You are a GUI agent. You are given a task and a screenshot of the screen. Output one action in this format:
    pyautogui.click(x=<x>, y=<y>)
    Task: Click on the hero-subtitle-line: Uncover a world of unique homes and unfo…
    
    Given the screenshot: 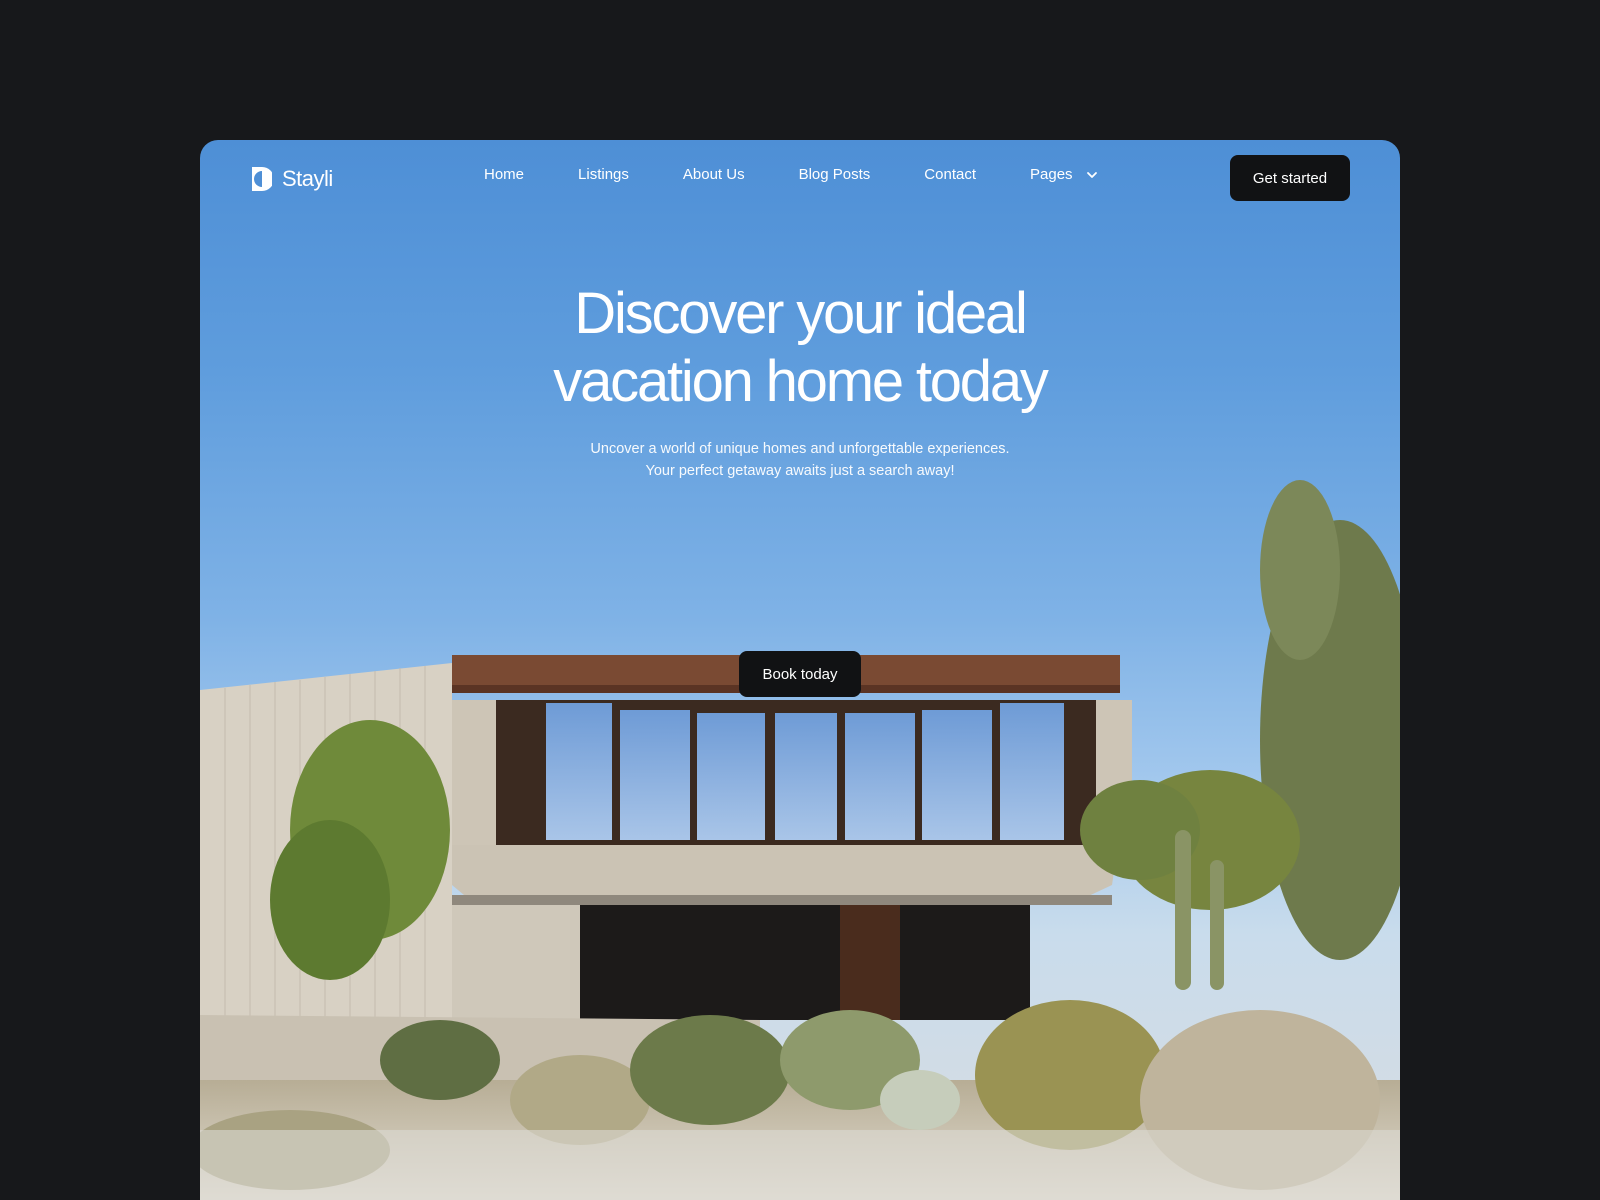 What is the action you would take?
    pyautogui.click(x=800, y=449)
    